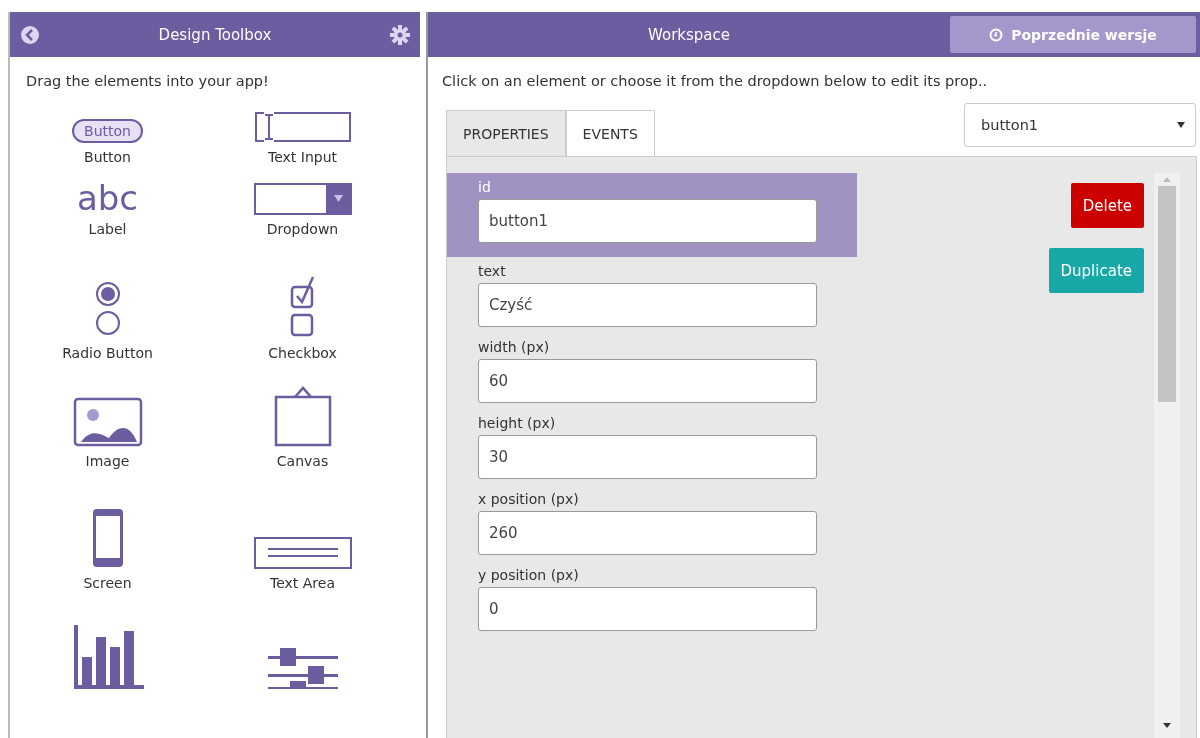 This screenshot has width=1200, height=738. What do you see at coordinates (302, 583) in the screenshot?
I see `toolbox-item-label: Text Area` at bounding box center [302, 583].